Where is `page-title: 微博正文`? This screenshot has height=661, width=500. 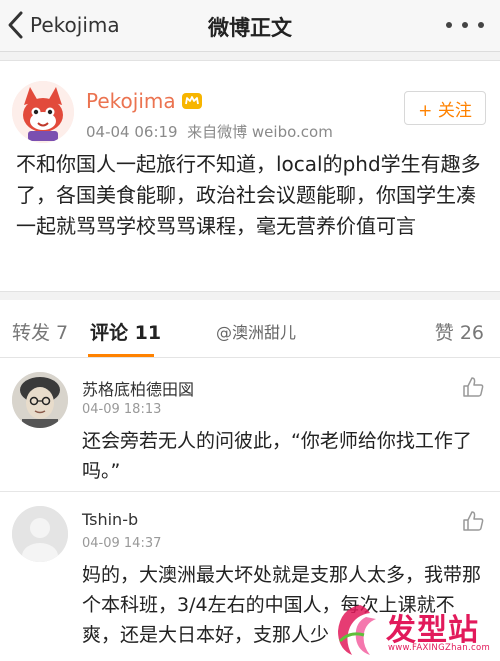 page-title: 微博正文 is located at coordinates (250, 28).